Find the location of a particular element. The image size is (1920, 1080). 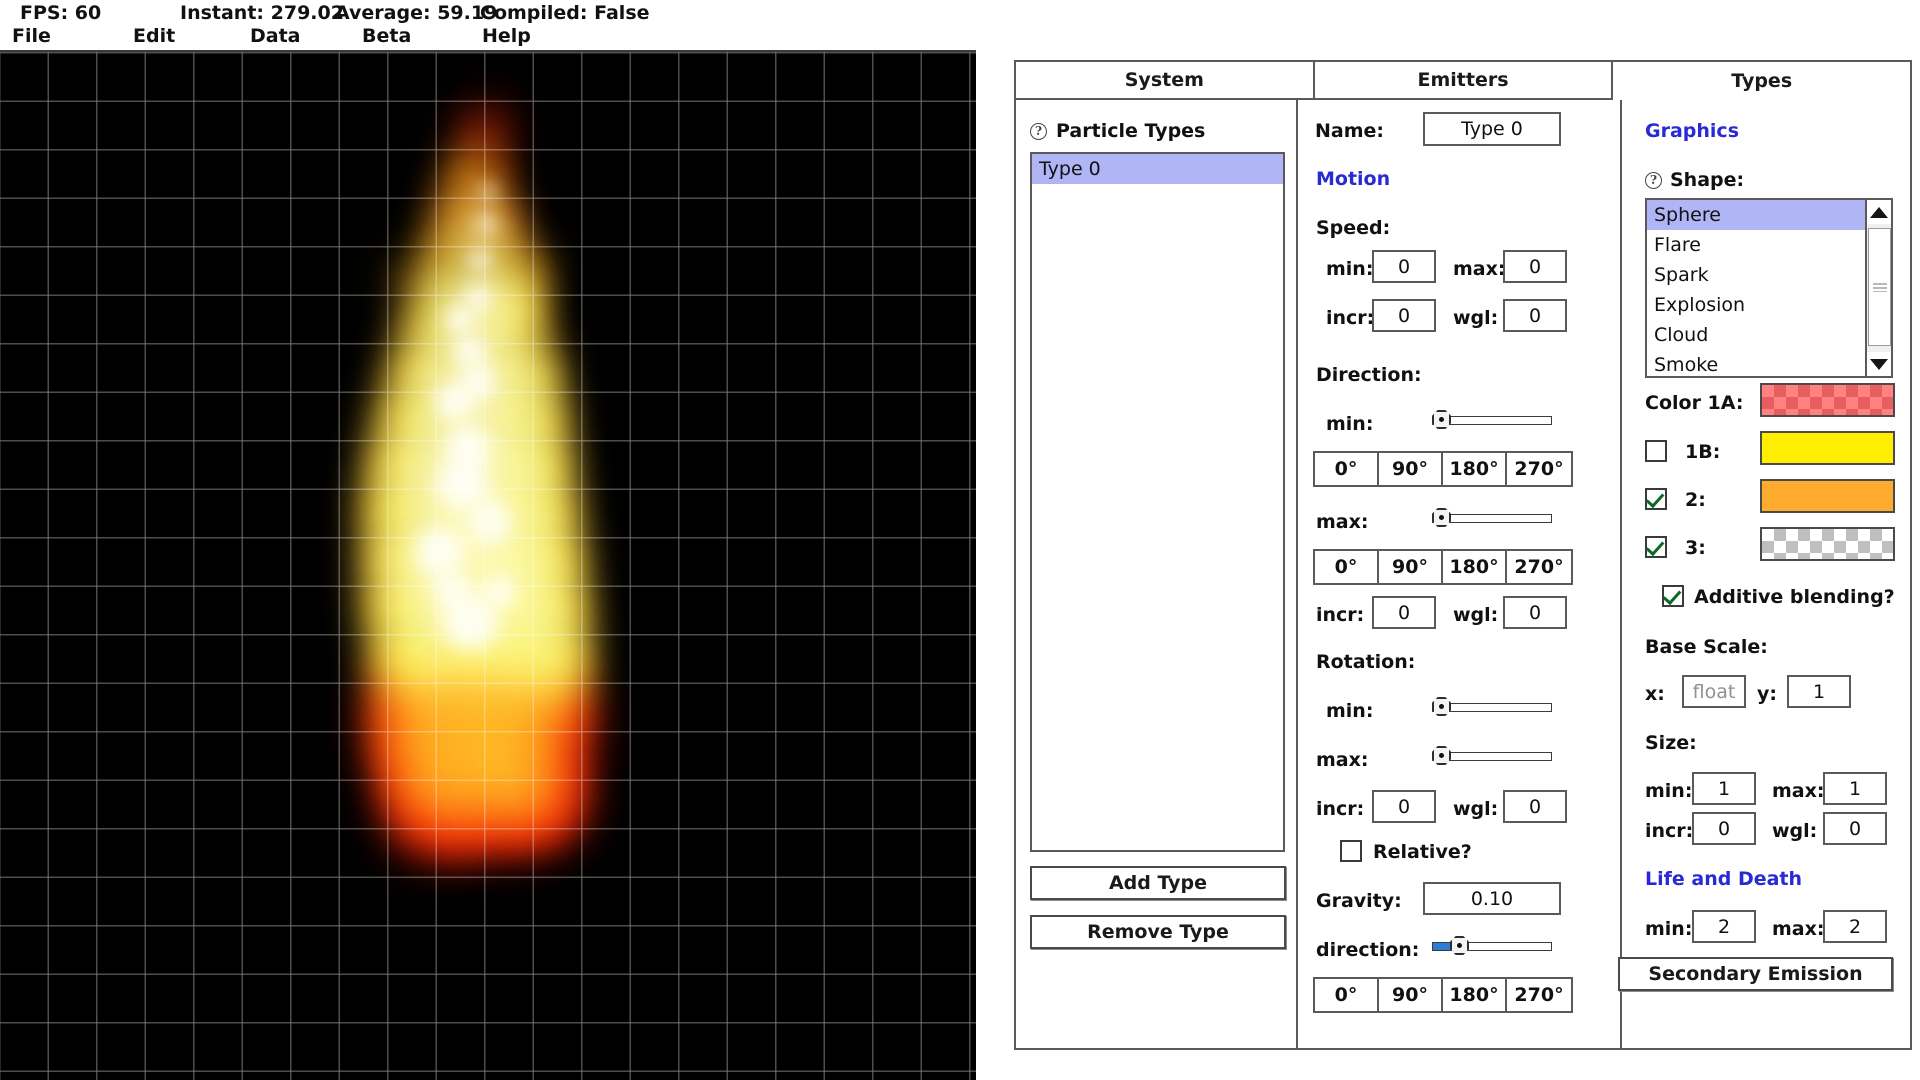

color-1b-swatch is located at coordinates (1827, 448).